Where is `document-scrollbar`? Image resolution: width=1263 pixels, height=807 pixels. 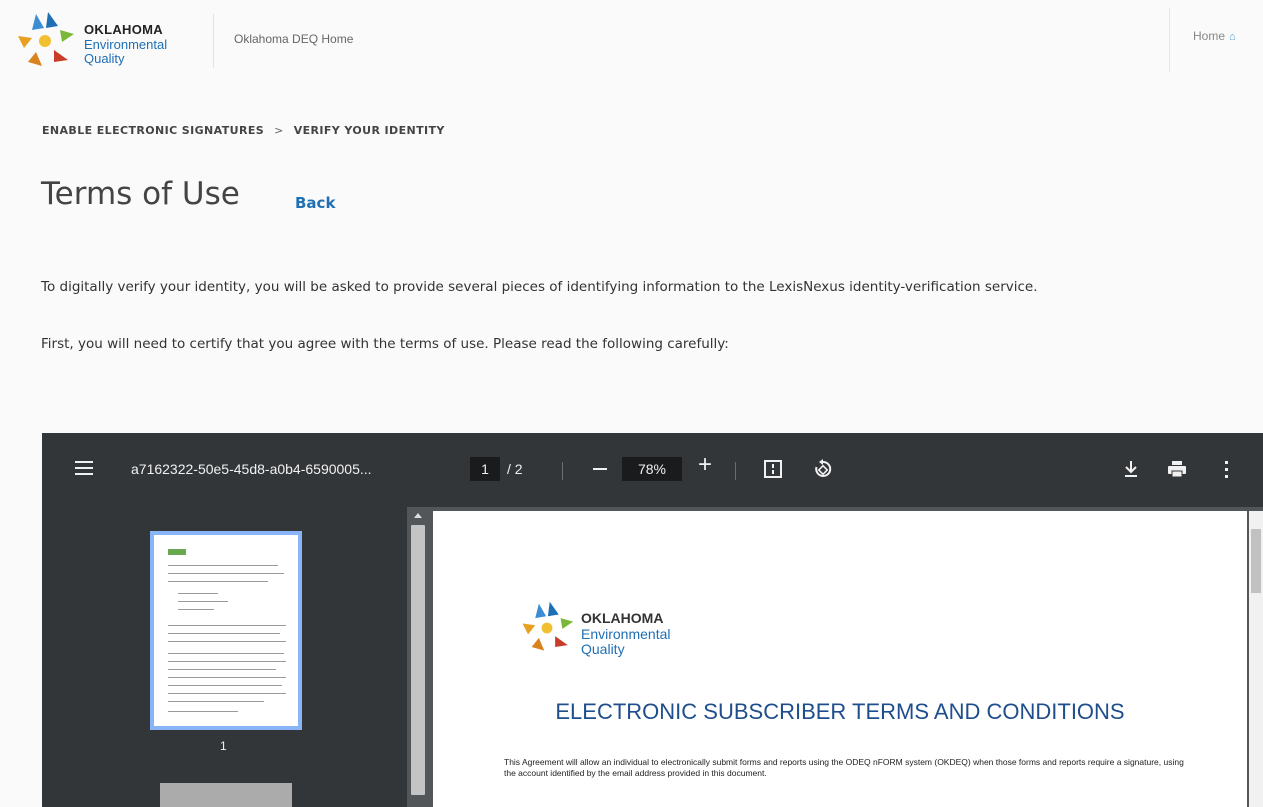
document-scrollbar is located at coordinates (1256, 659).